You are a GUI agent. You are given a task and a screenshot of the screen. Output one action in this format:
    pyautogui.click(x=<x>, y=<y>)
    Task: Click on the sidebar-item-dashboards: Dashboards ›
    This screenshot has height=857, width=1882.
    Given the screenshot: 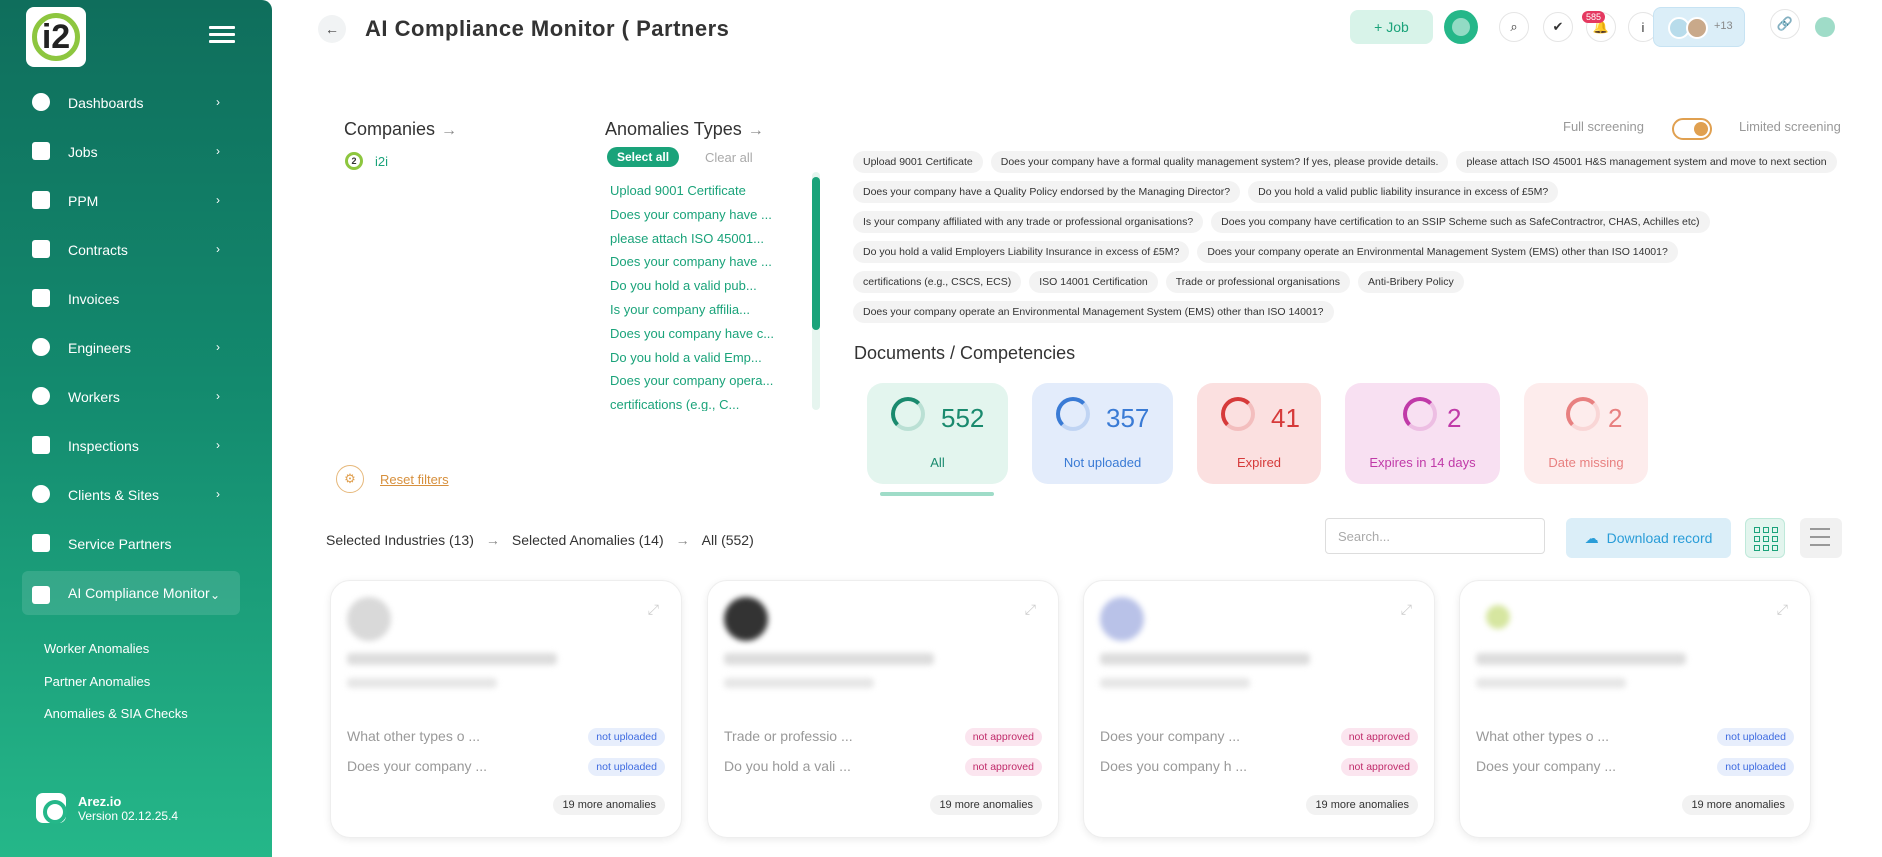 What is the action you would take?
    pyautogui.click(x=131, y=102)
    